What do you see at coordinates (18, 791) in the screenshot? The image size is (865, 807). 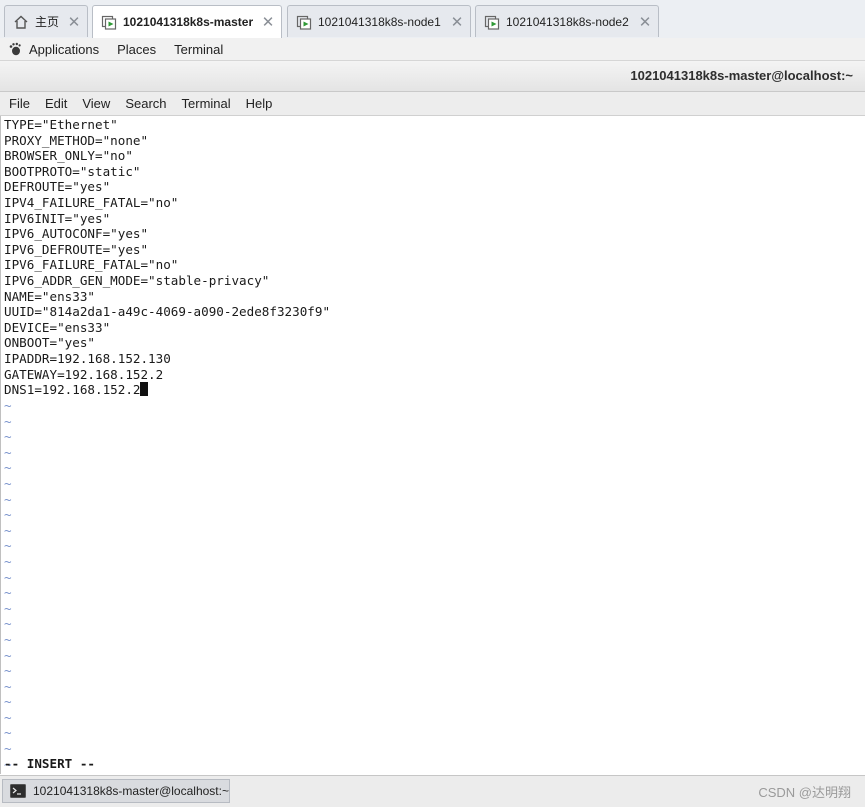 I see `terminal-icon` at bounding box center [18, 791].